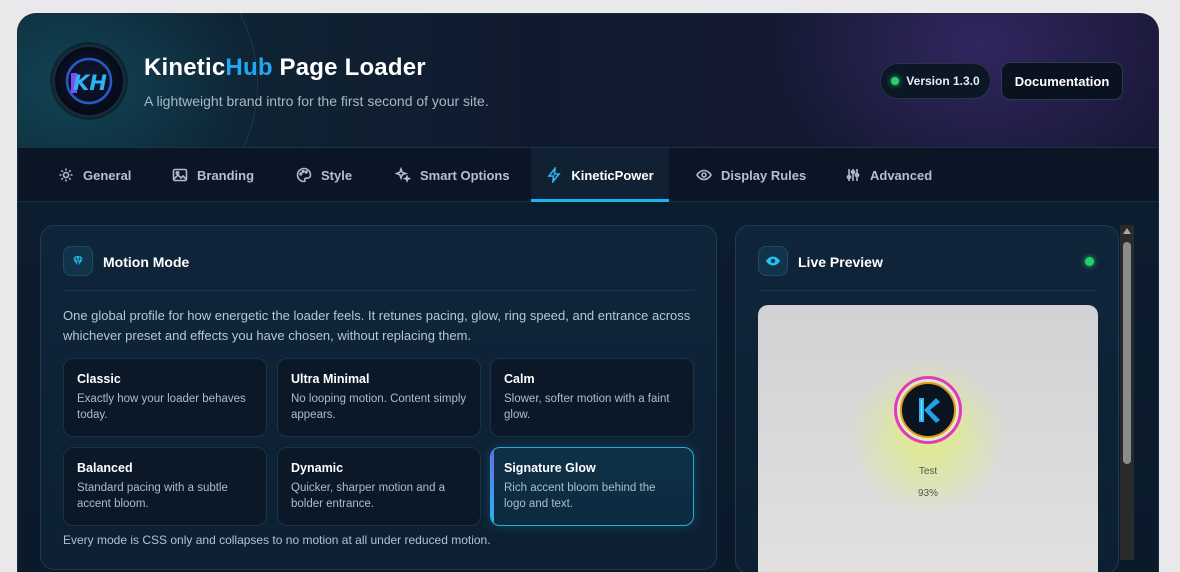  What do you see at coordinates (324, 175) in the screenshot?
I see `tab-style: Style` at bounding box center [324, 175].